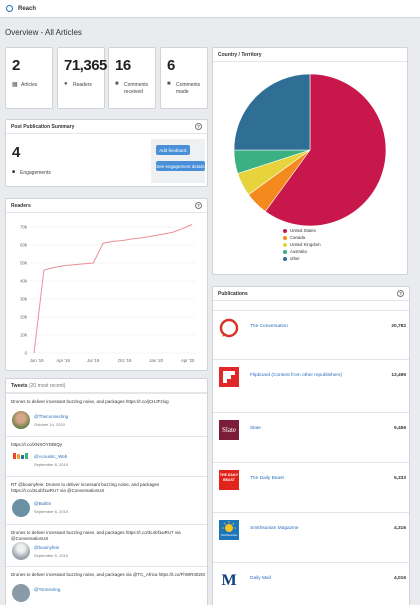 The image size is (420, 605). What do you see at coordinates (82, 78) in the screenshot?
I see `stat-card-readers: 71,365 ● Readers` at bounding box center [82, 78].